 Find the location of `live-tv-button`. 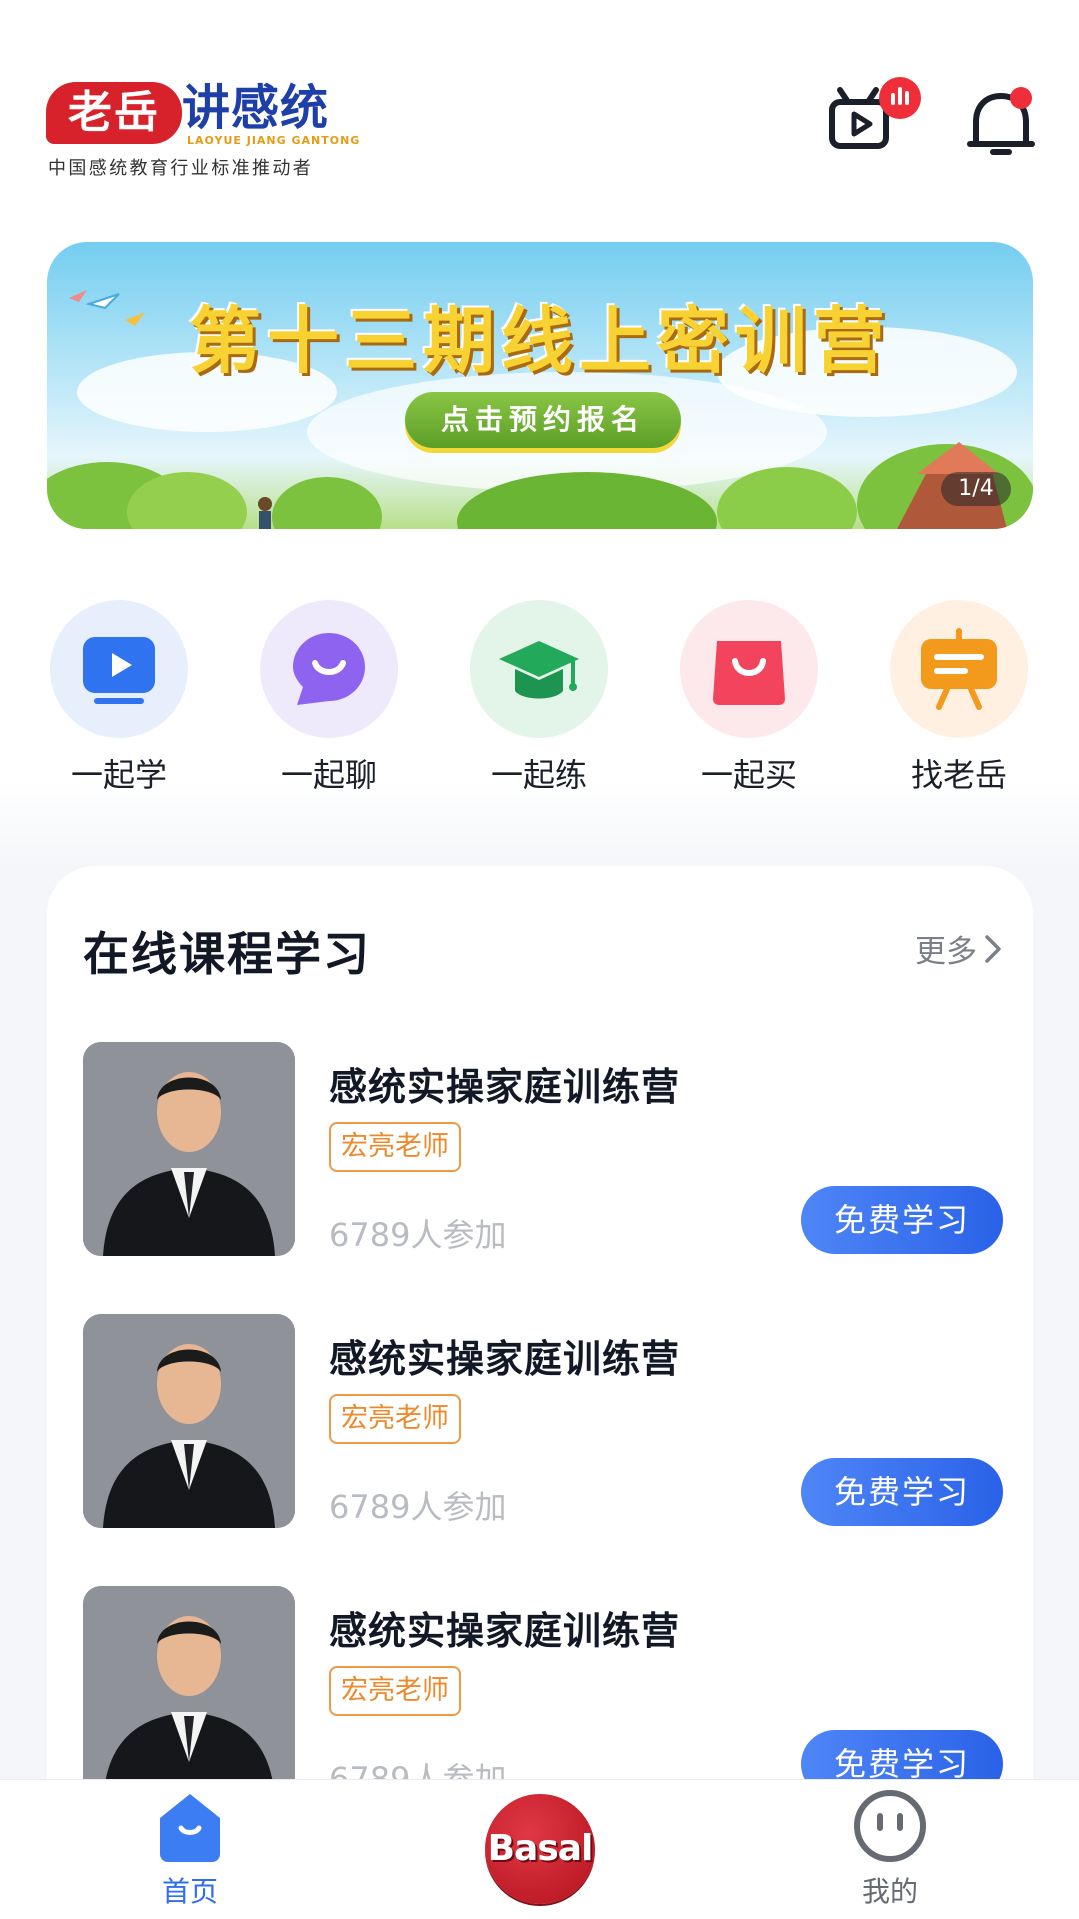

live-tv-button is located at coordinates (876, 116).